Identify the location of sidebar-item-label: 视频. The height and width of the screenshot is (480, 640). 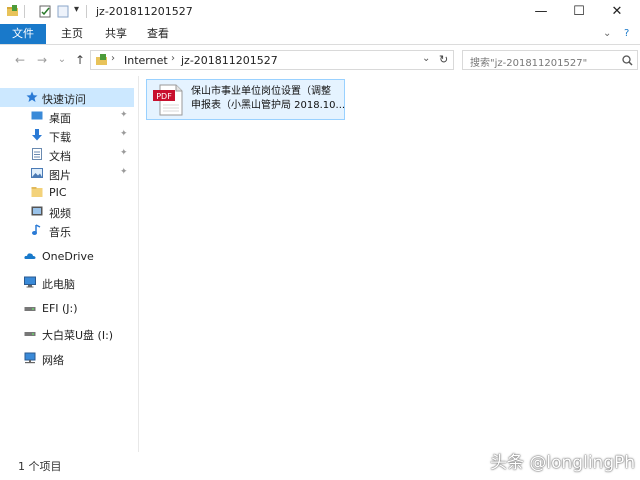
(60, 213).